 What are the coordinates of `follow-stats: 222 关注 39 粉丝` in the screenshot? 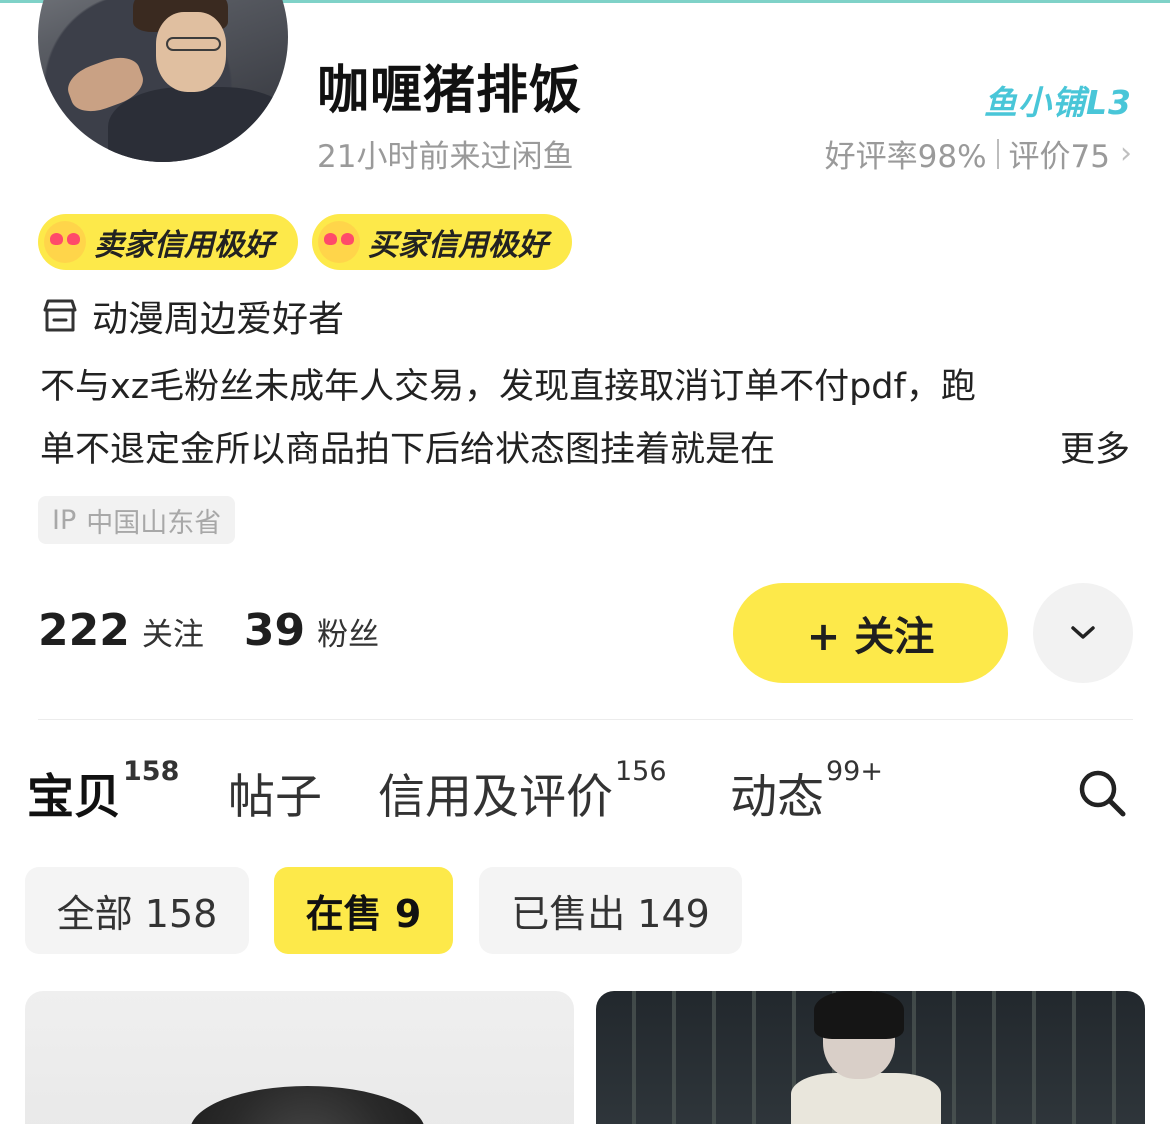 It's located at (222, 630).